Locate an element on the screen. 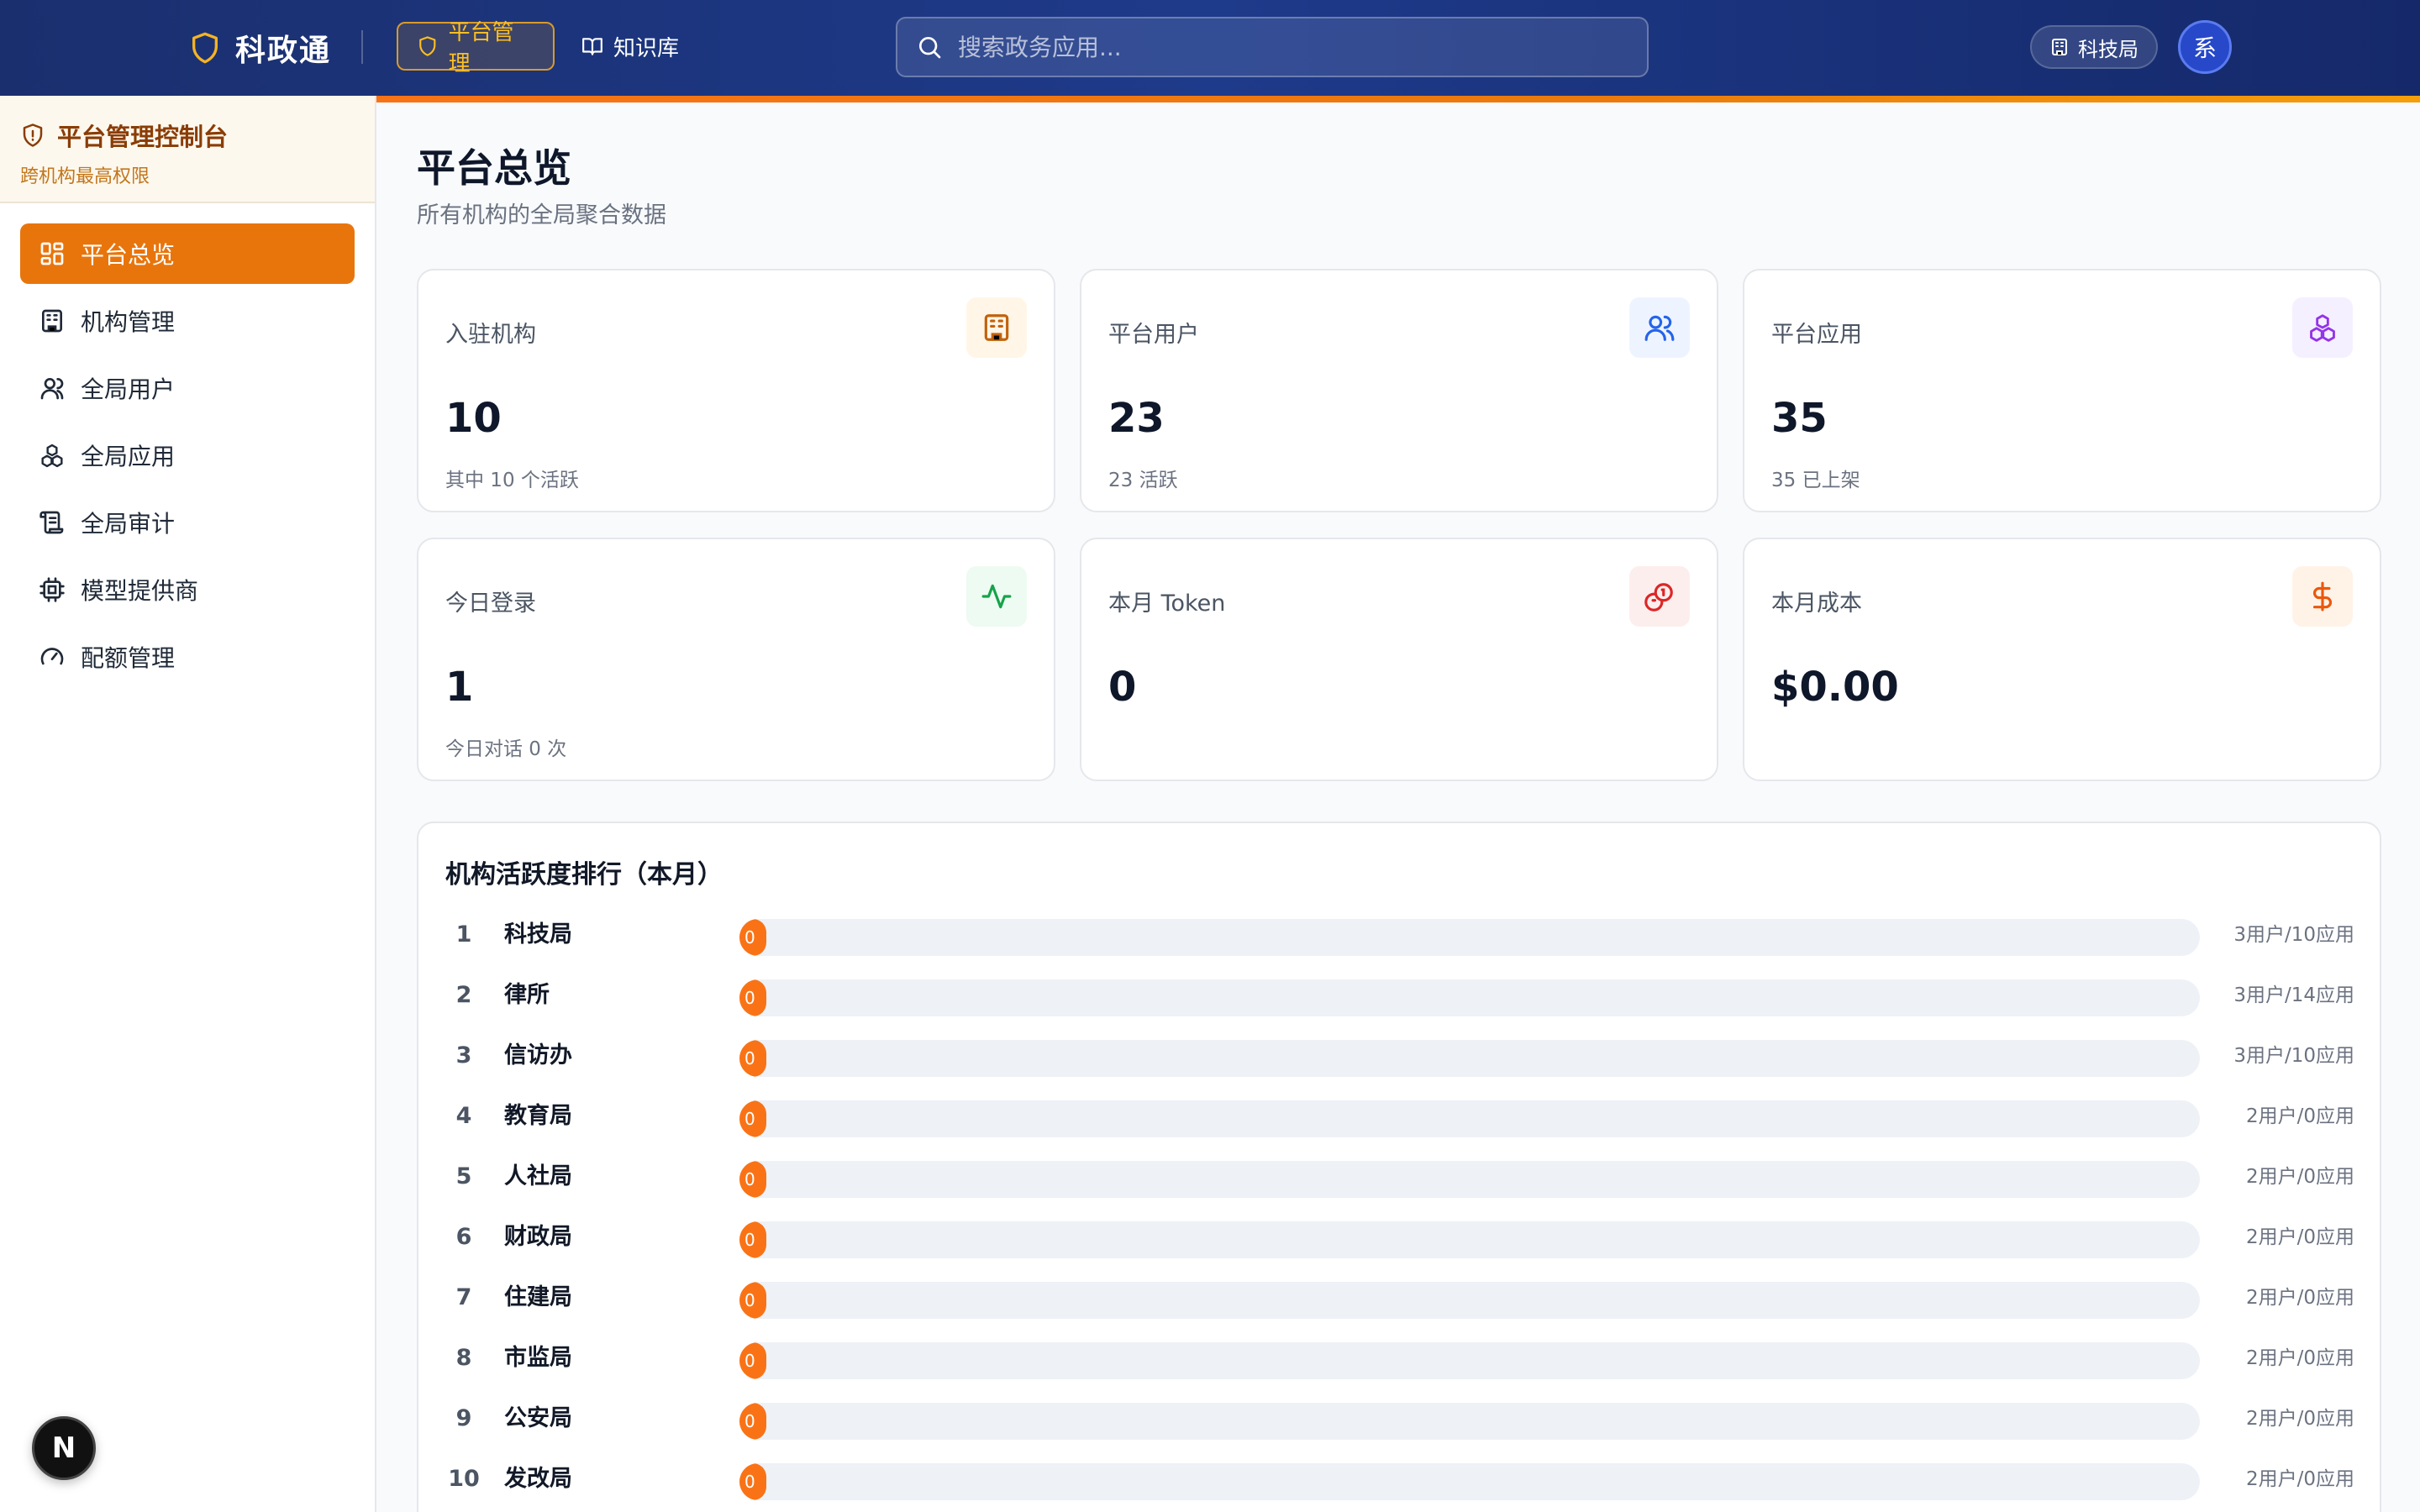  stat-value: 23 is located at coordinates (1136, 418).